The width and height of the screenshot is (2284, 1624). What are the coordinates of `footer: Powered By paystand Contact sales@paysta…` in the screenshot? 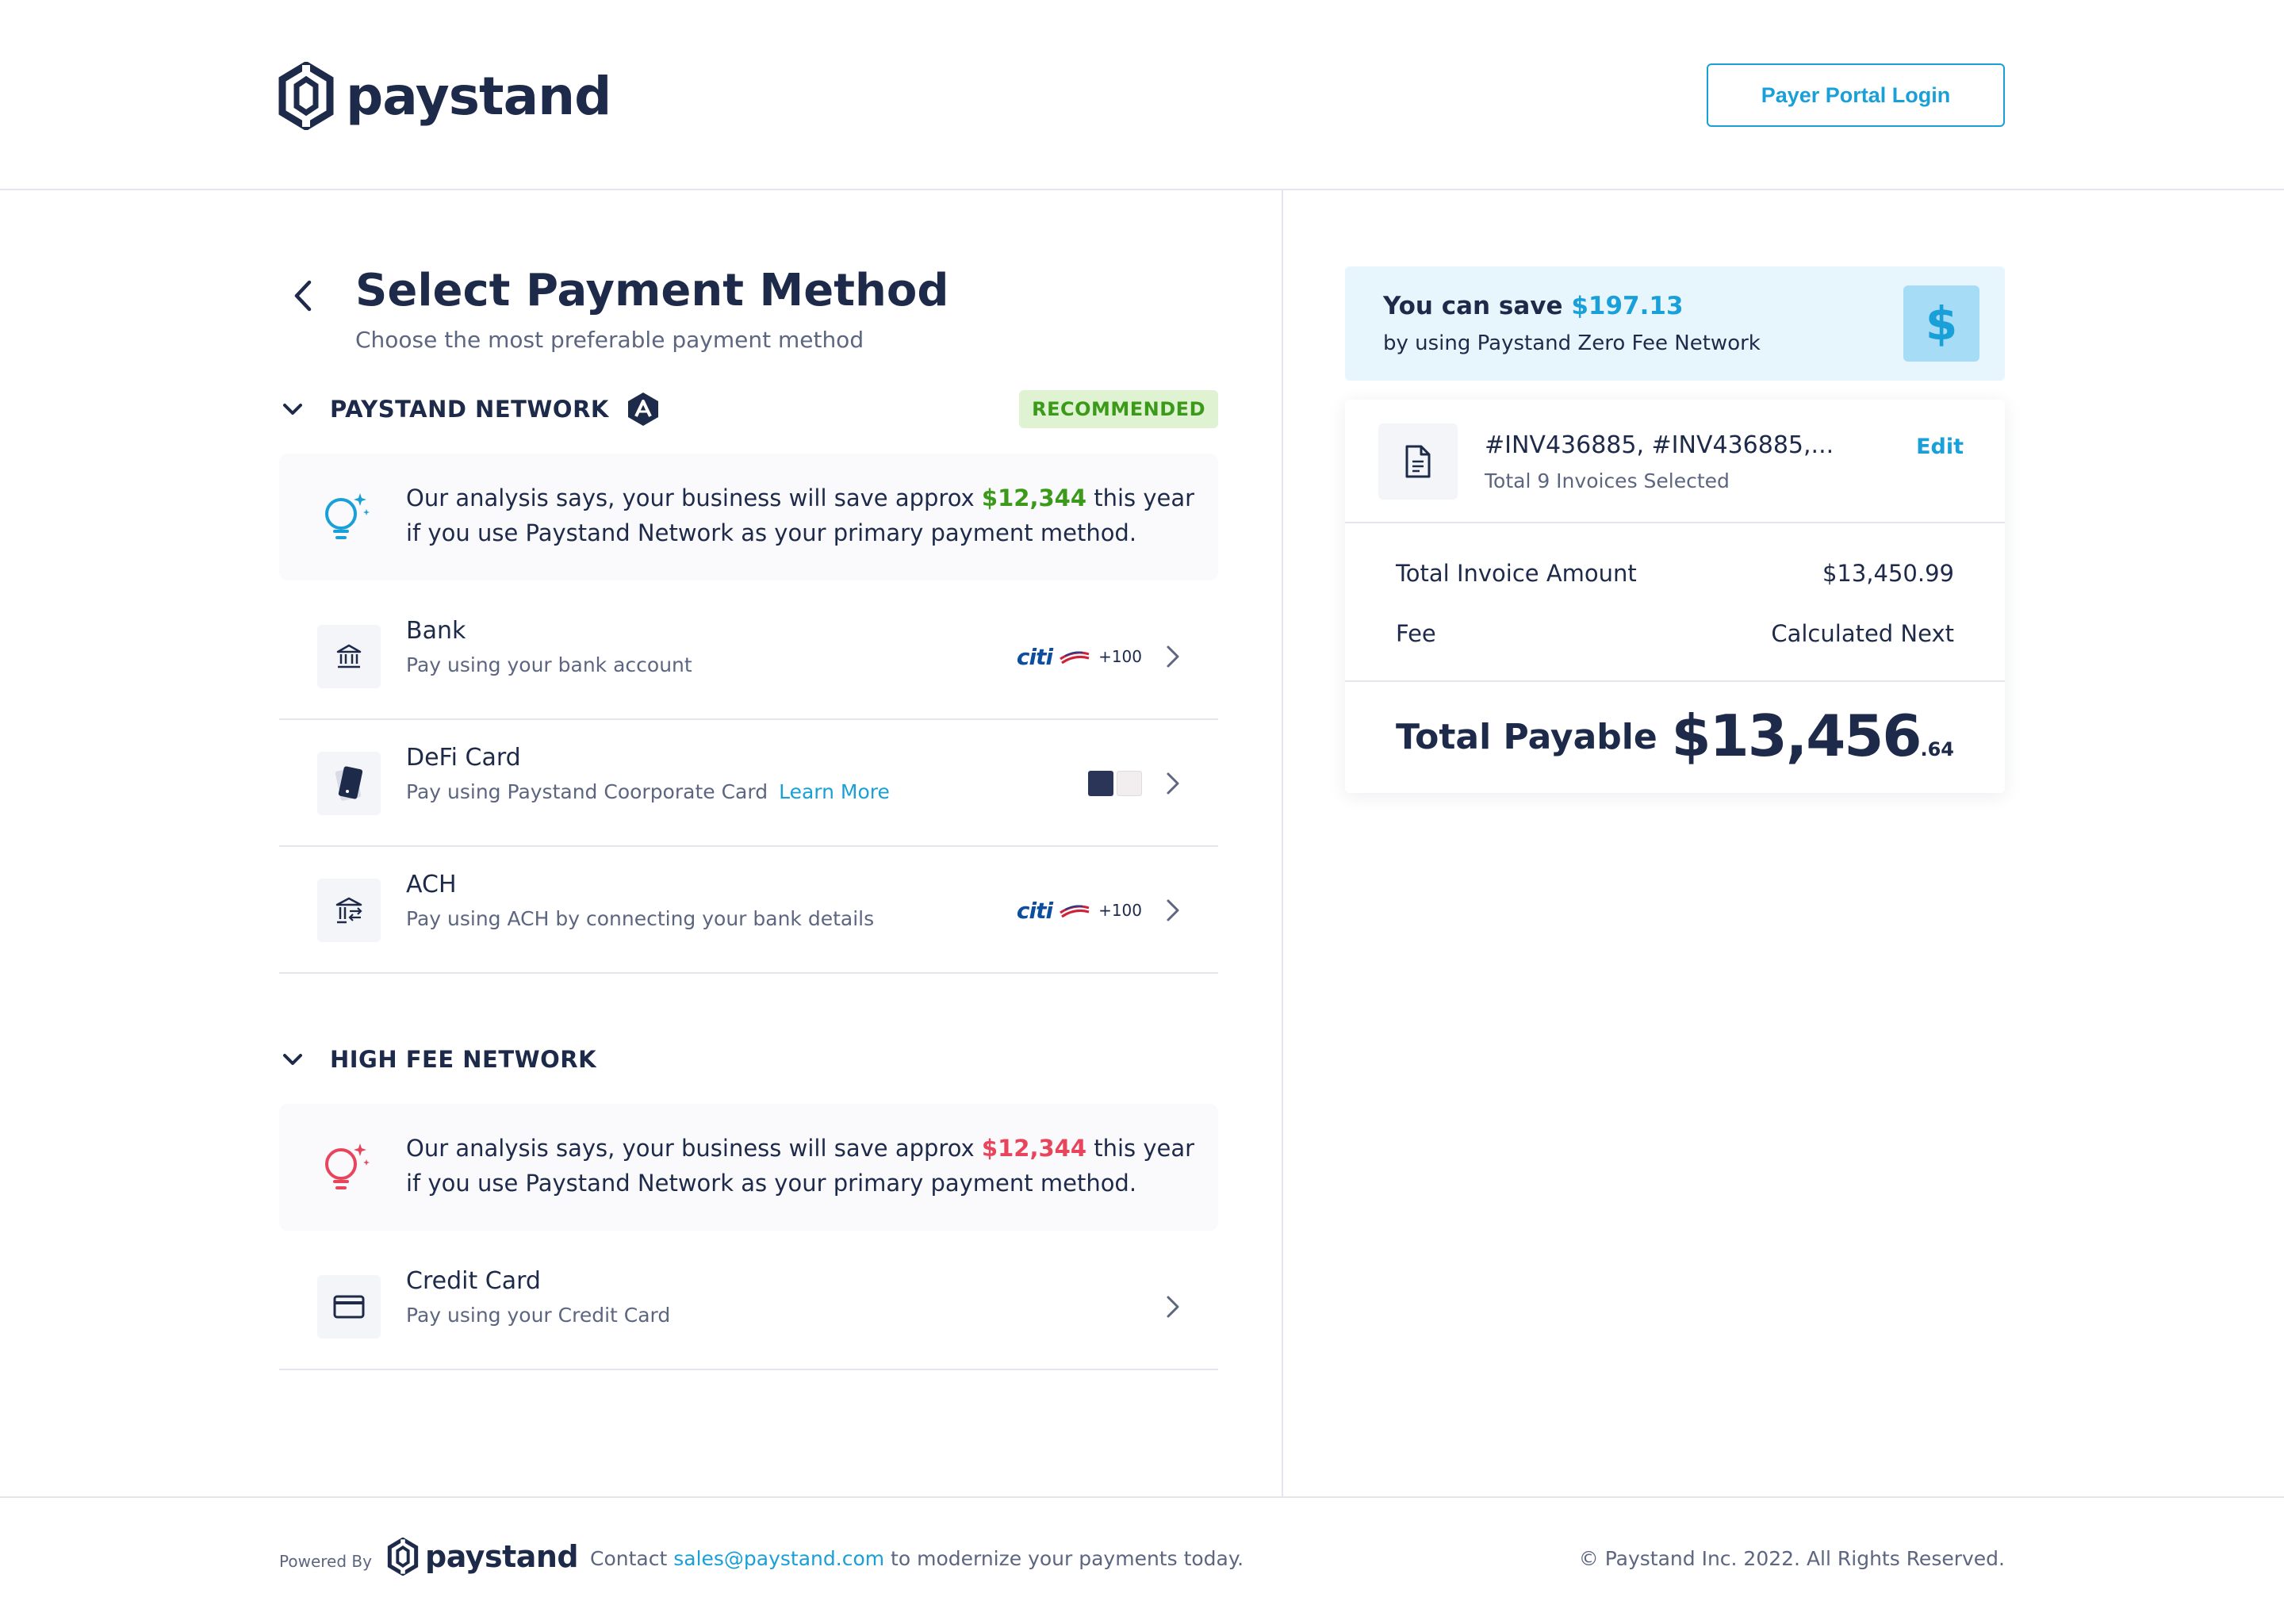 It's located at (1142, 1561).